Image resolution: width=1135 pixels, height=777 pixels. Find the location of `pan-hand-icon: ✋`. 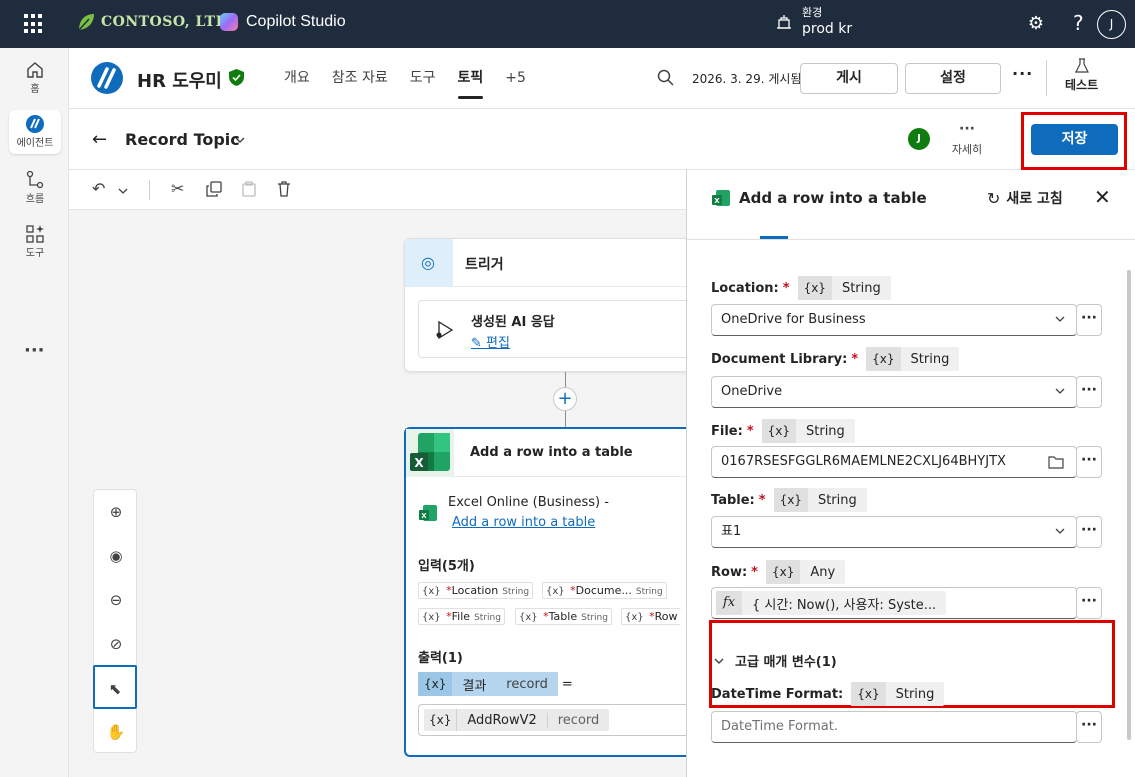

pan-hand-icon: ✋ is located at coordinates (116, 732).